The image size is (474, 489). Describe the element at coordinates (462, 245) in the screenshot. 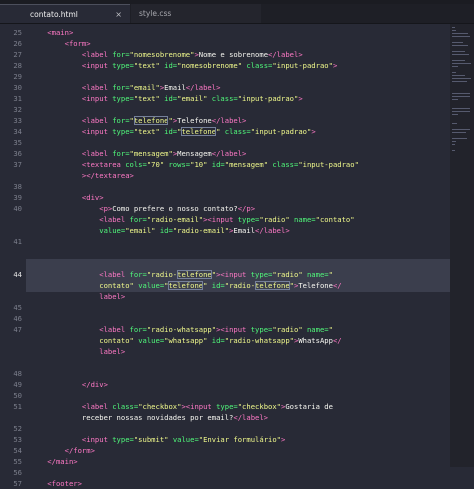

I see `minimap` at that location.